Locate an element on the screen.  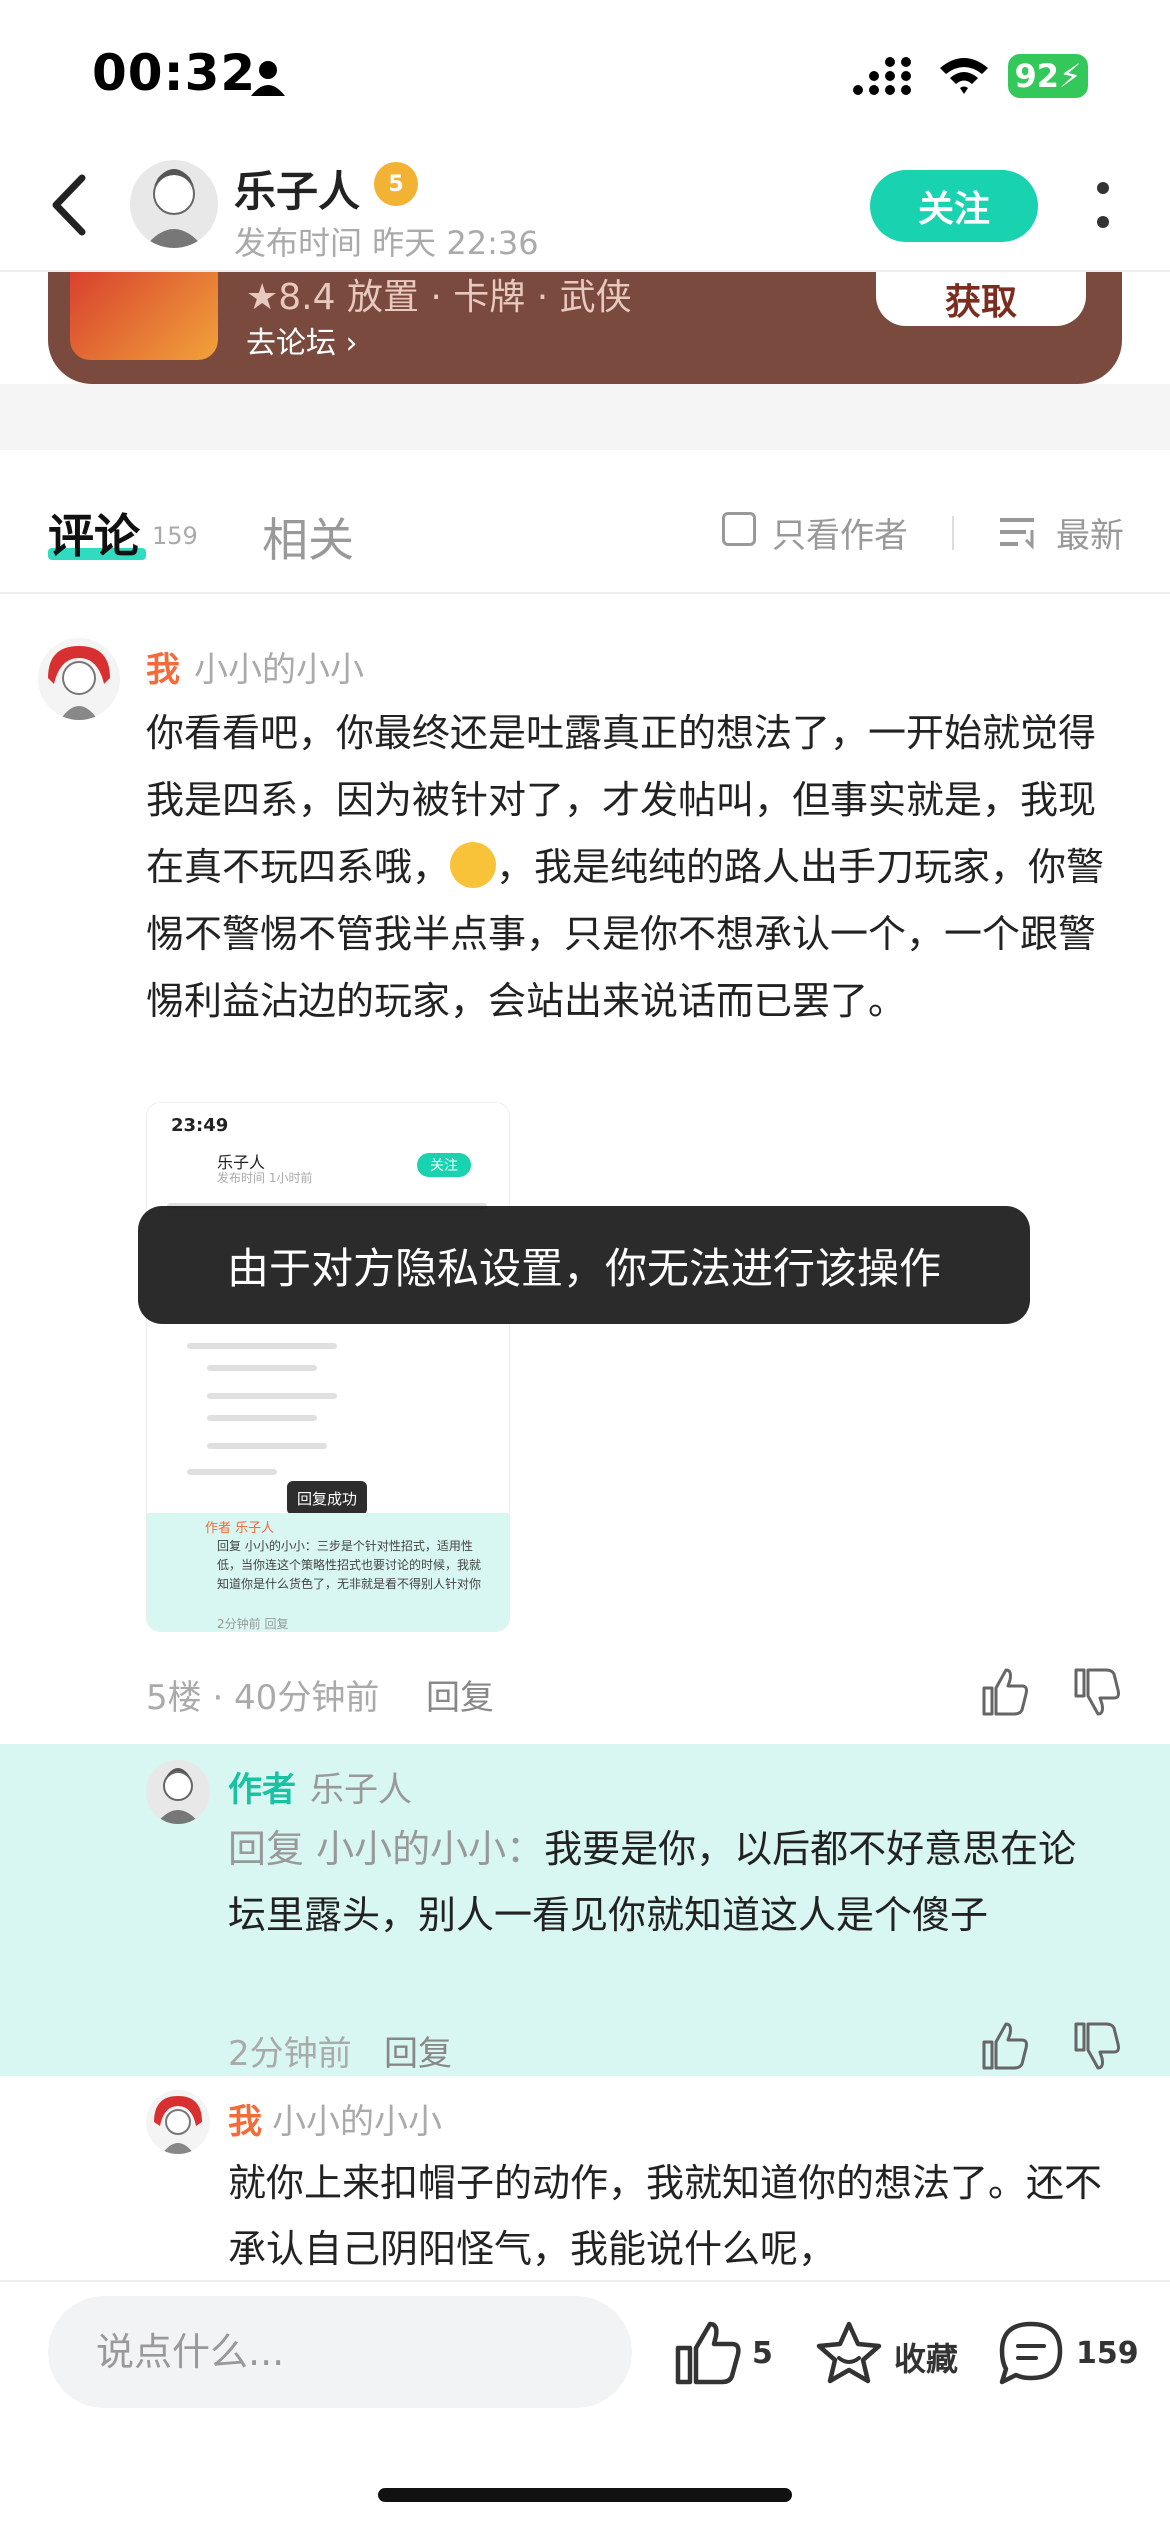
battery-indicator: 92 ⚡ is located at coordinates (1048, 76).